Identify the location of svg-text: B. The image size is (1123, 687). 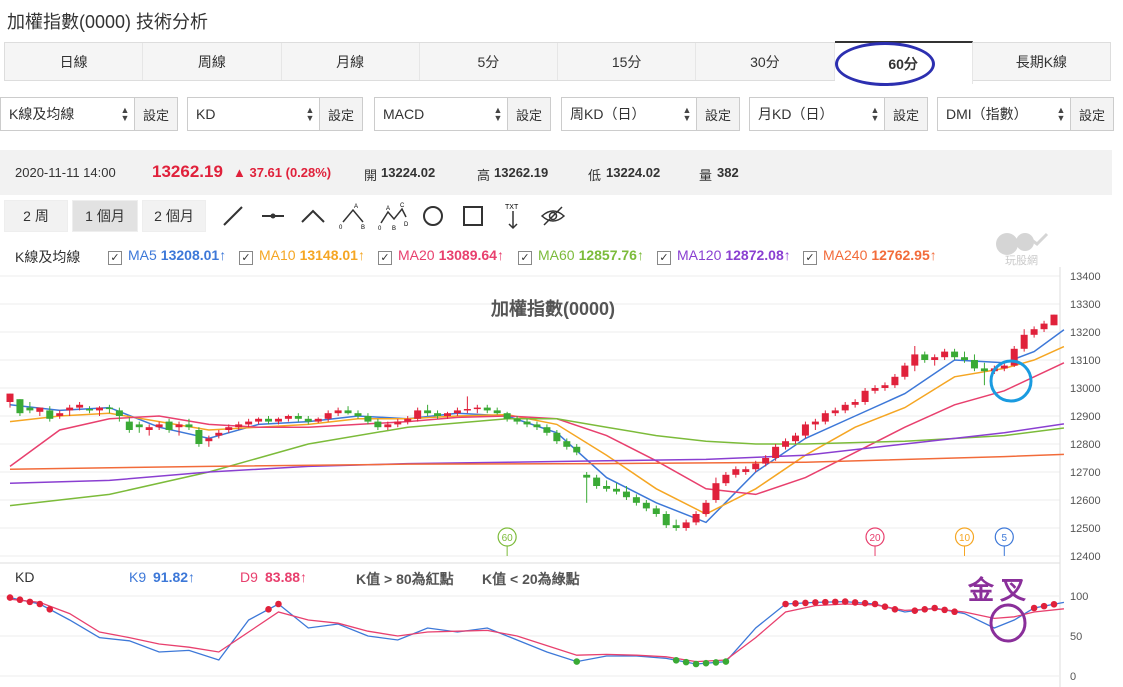
(363, 227).